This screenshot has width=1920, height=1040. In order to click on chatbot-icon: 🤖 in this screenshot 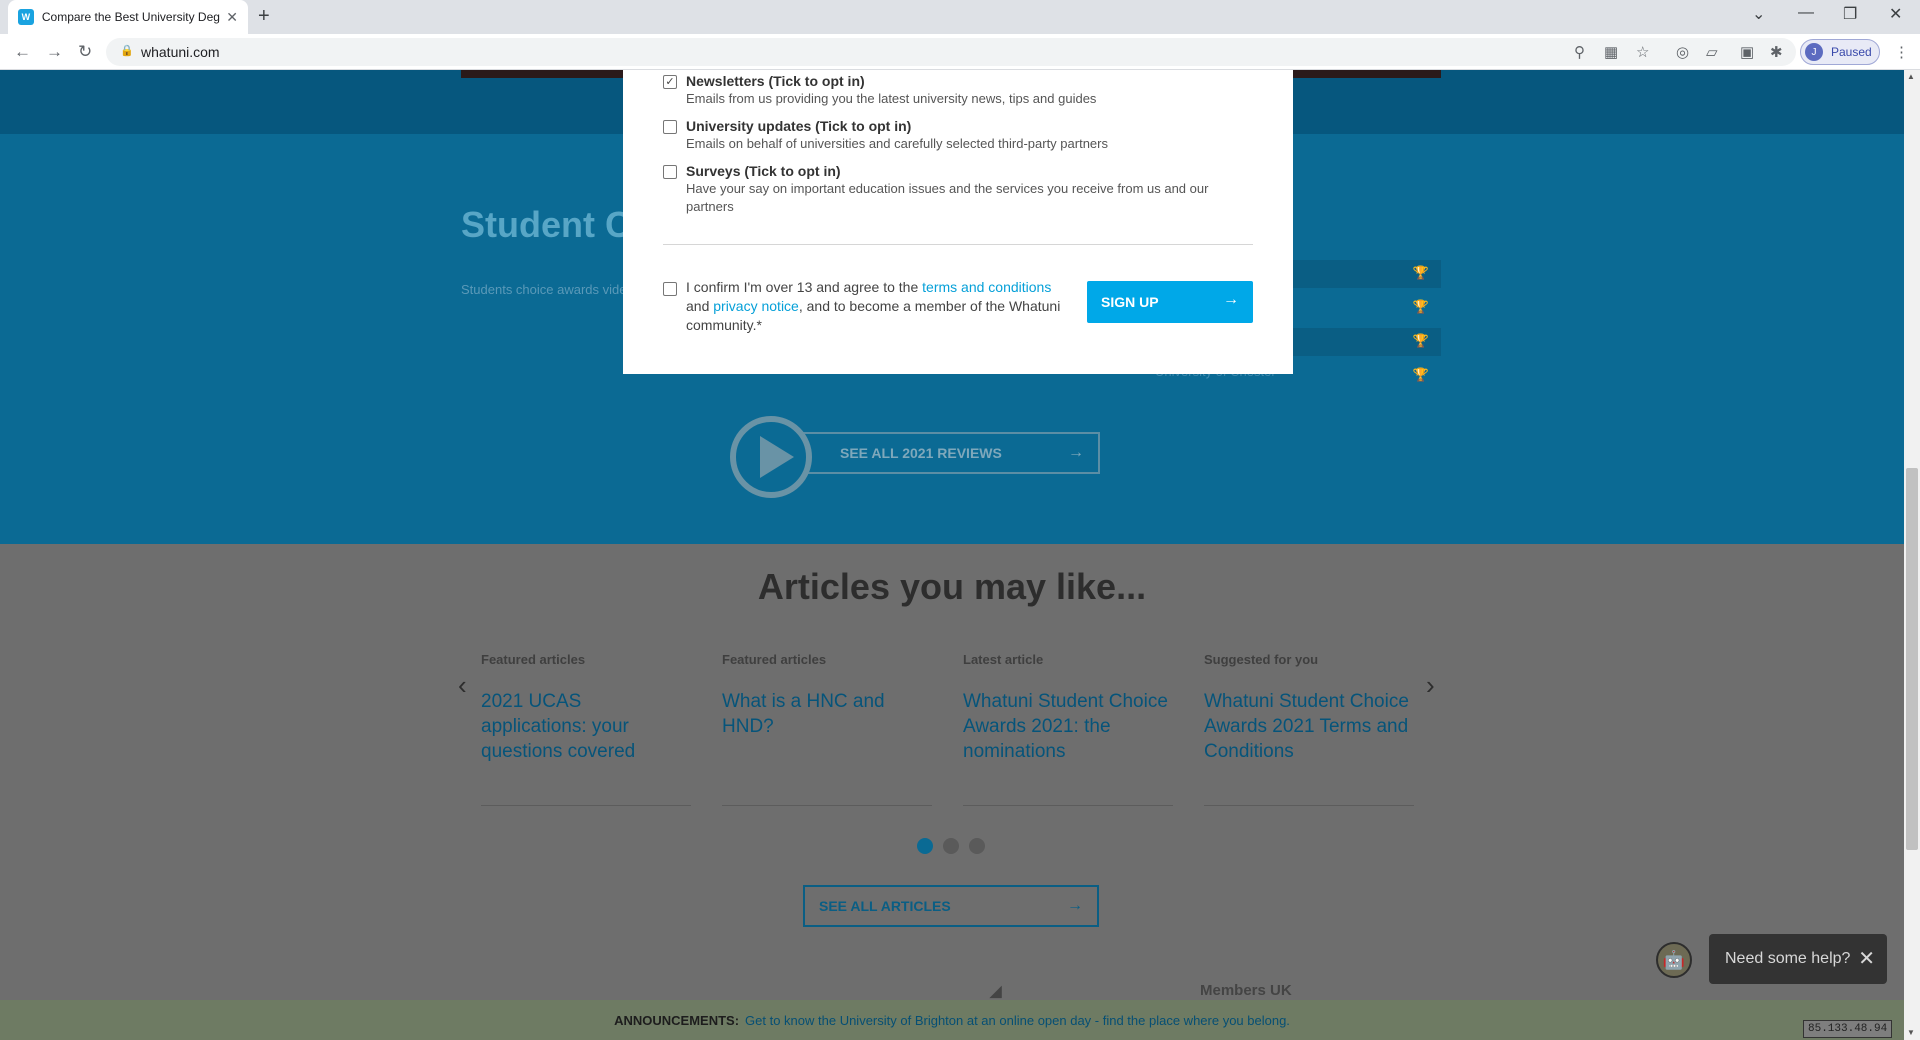, I will do `click(1674, 960)`.